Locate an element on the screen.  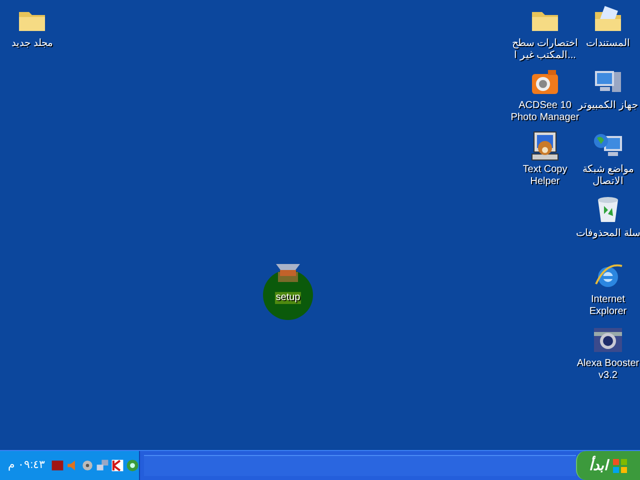
icon-label: مجلد جديد is located at coordinates (32, 44).